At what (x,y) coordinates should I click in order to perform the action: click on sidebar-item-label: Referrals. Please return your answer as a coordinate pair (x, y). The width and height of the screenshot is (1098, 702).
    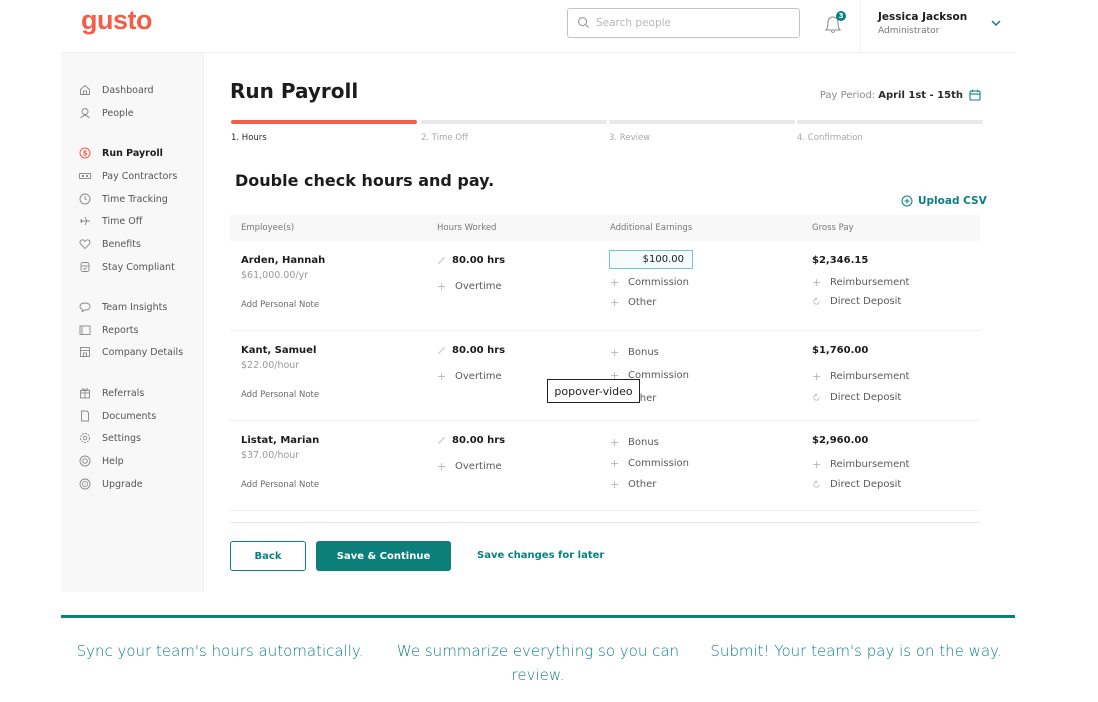
    Looking at the image, I should click on (123, 393).